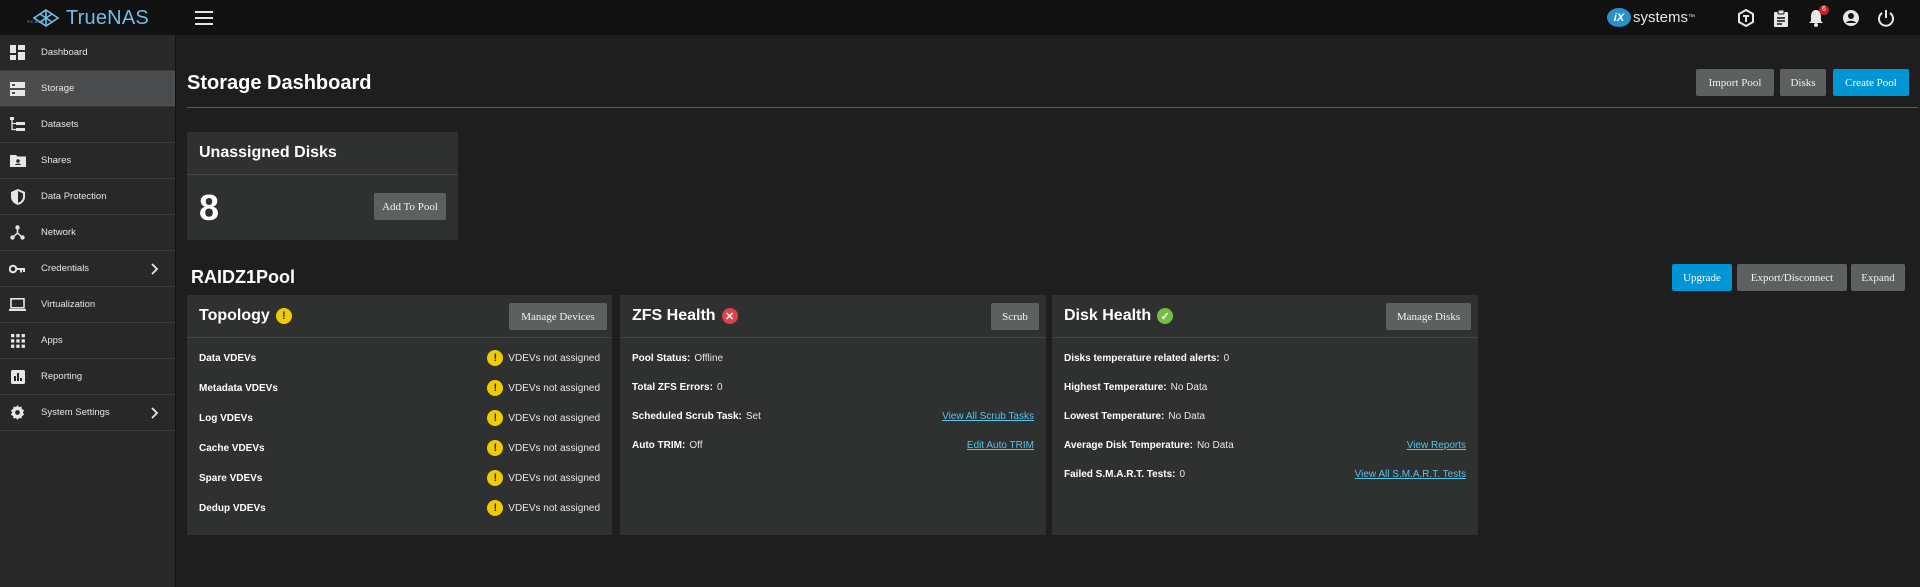  I want to click on sidebar-item-label: Credentials, so click(65, 268).